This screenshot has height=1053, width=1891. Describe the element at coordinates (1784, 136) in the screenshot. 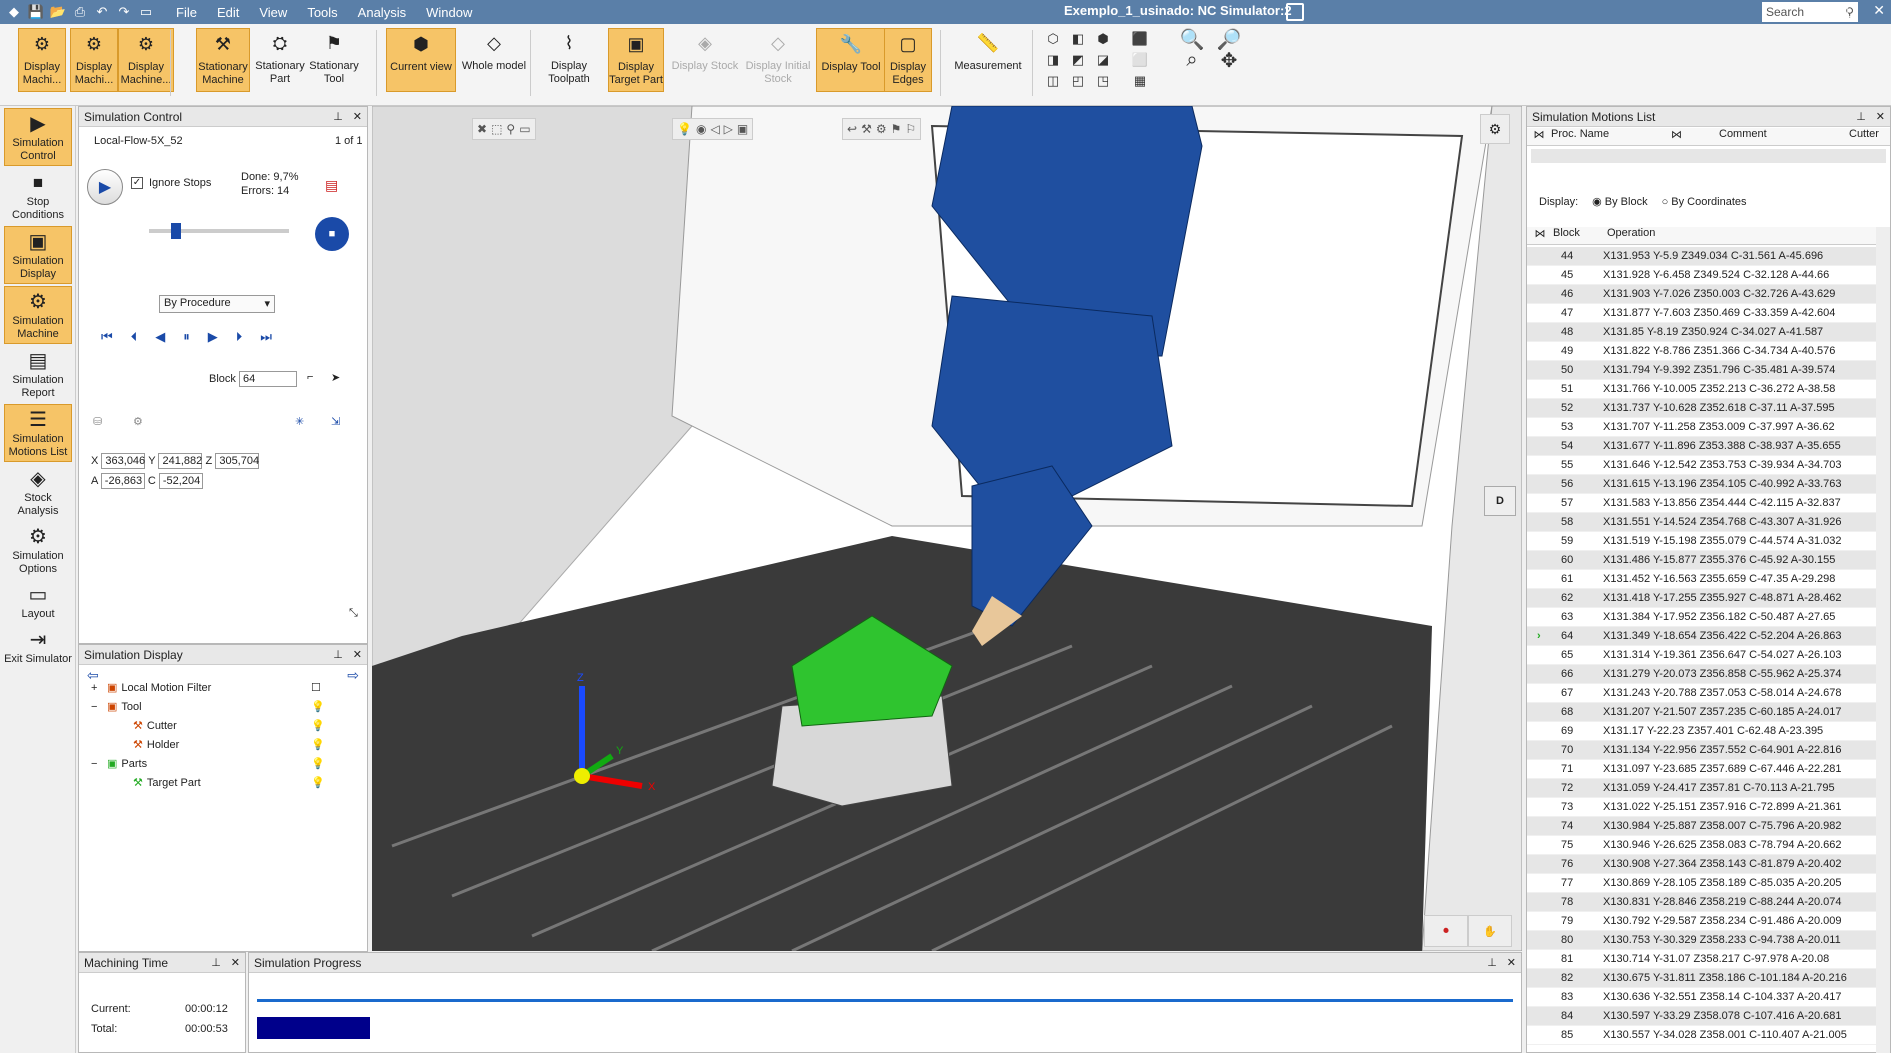

I see `col-comment: Comment` at that location.